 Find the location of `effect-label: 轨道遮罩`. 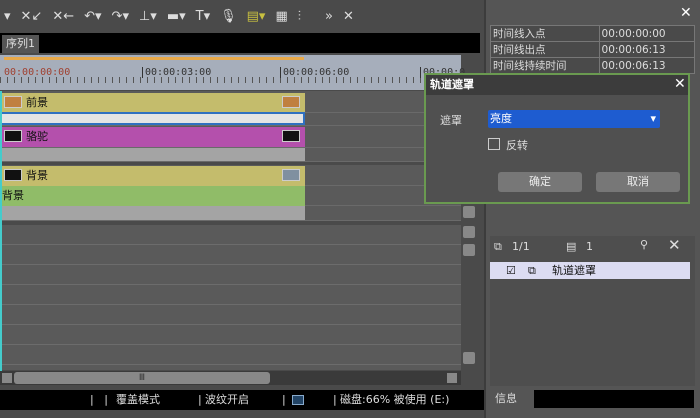

effect-label: 轨道遮罩 is located at coordinates (574, 270).